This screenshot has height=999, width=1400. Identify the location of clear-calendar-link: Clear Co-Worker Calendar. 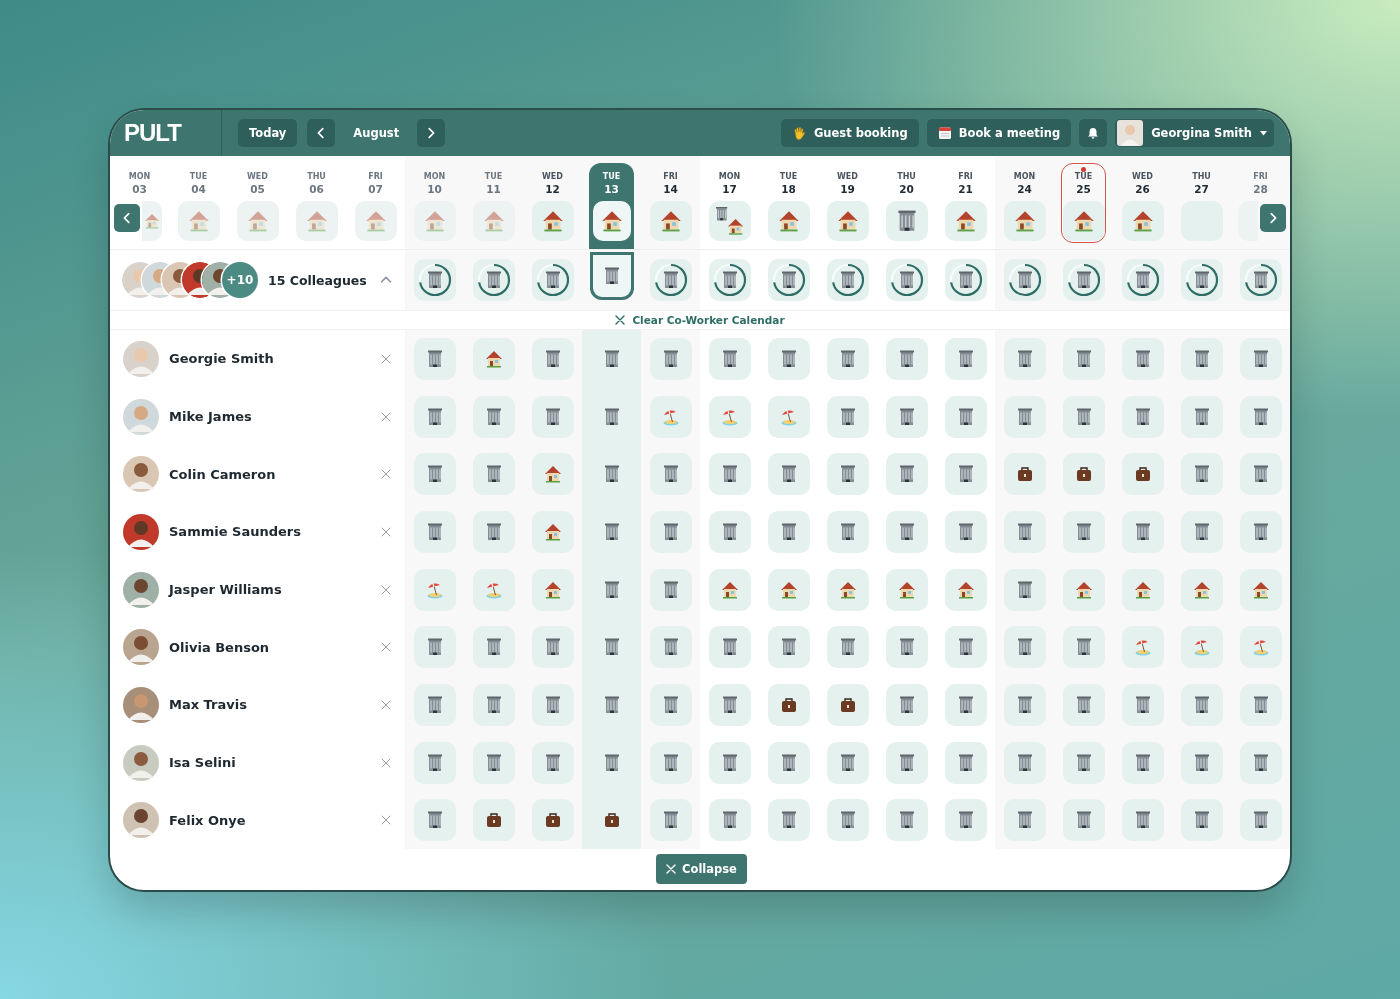
(700, 320).